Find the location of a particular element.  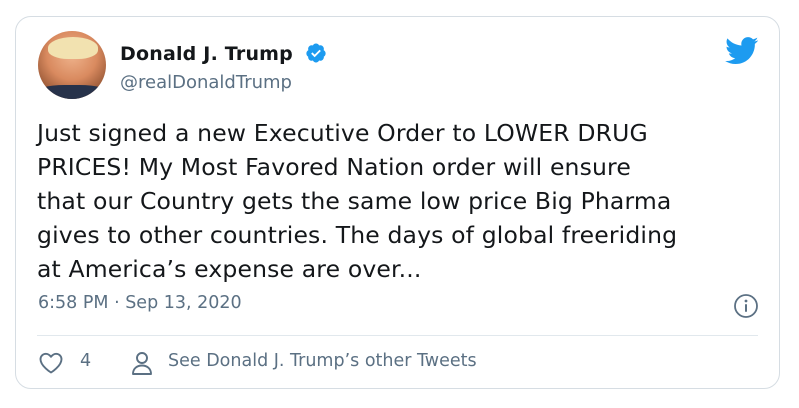

action-divider is located at coordinates (397, 335).